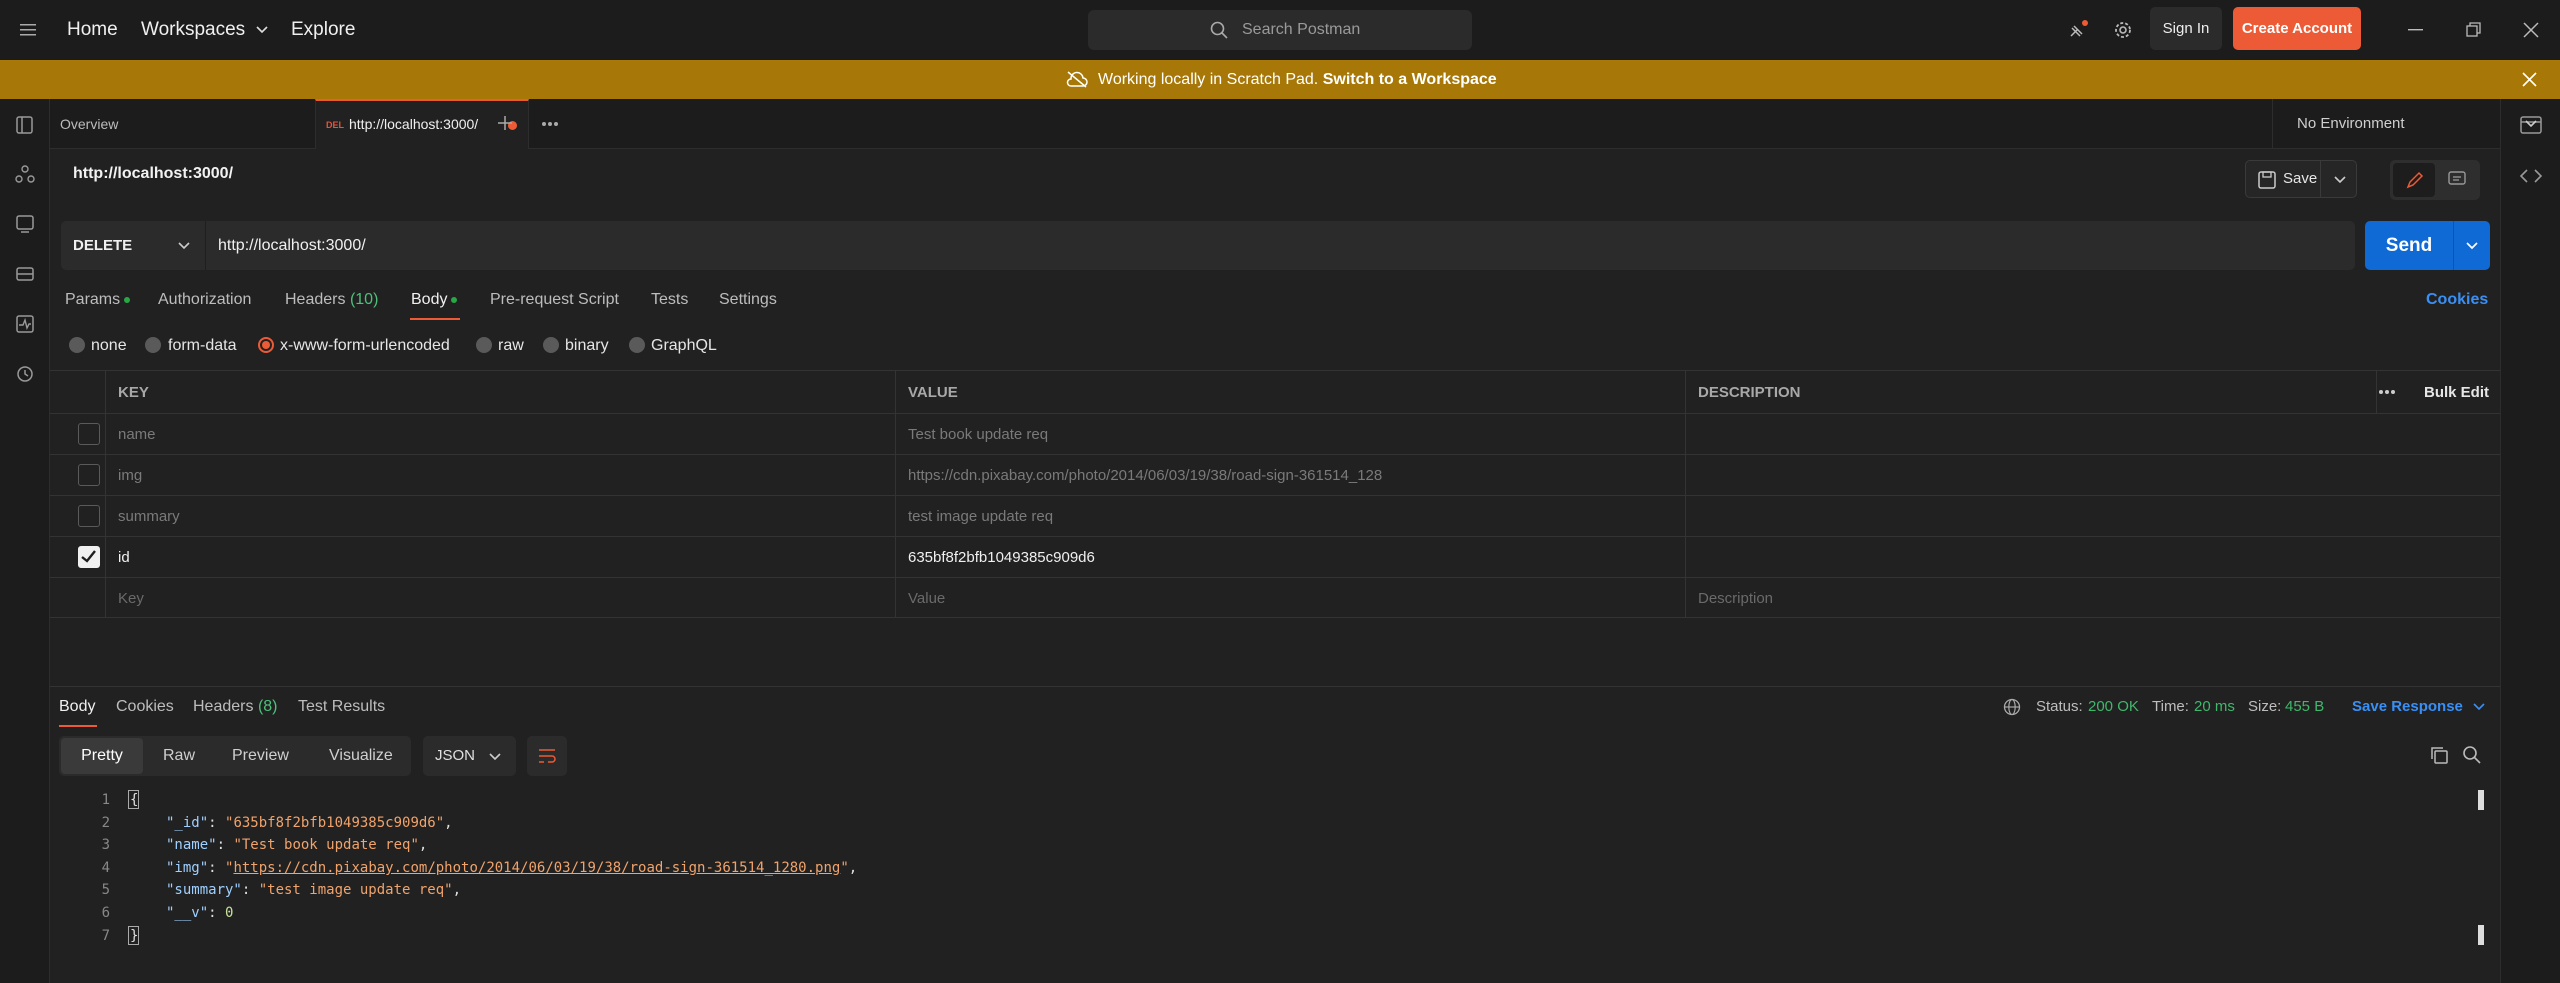  I want to click on row-key: id, so click(500, 557).